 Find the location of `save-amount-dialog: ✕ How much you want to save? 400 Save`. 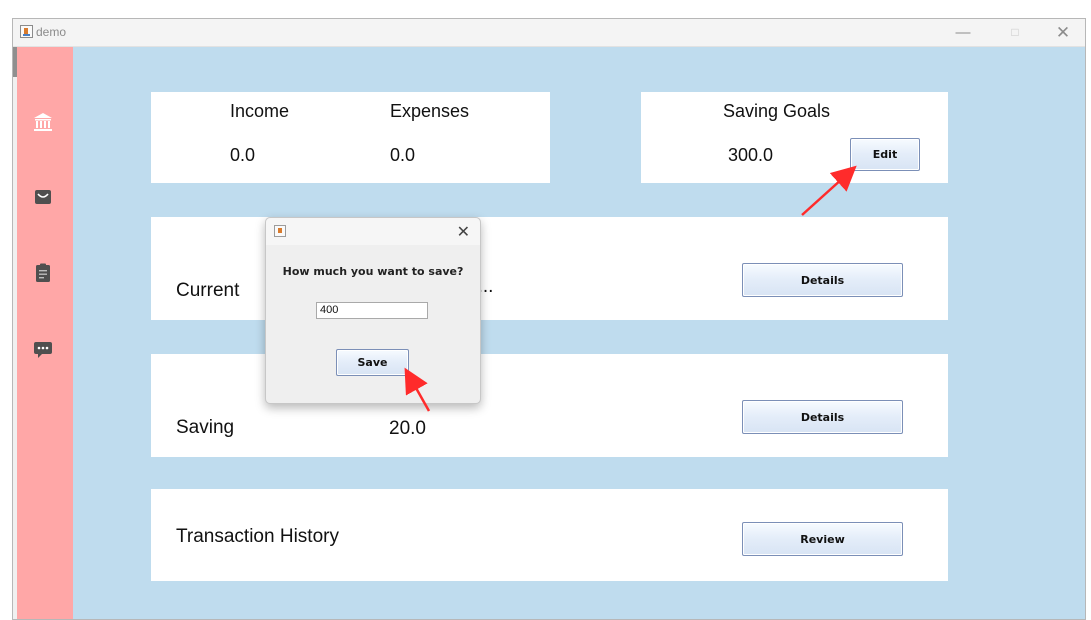

save-amount-dialog: ✕ How much you want to save? 400 Save is located at coordinates (373, 310).